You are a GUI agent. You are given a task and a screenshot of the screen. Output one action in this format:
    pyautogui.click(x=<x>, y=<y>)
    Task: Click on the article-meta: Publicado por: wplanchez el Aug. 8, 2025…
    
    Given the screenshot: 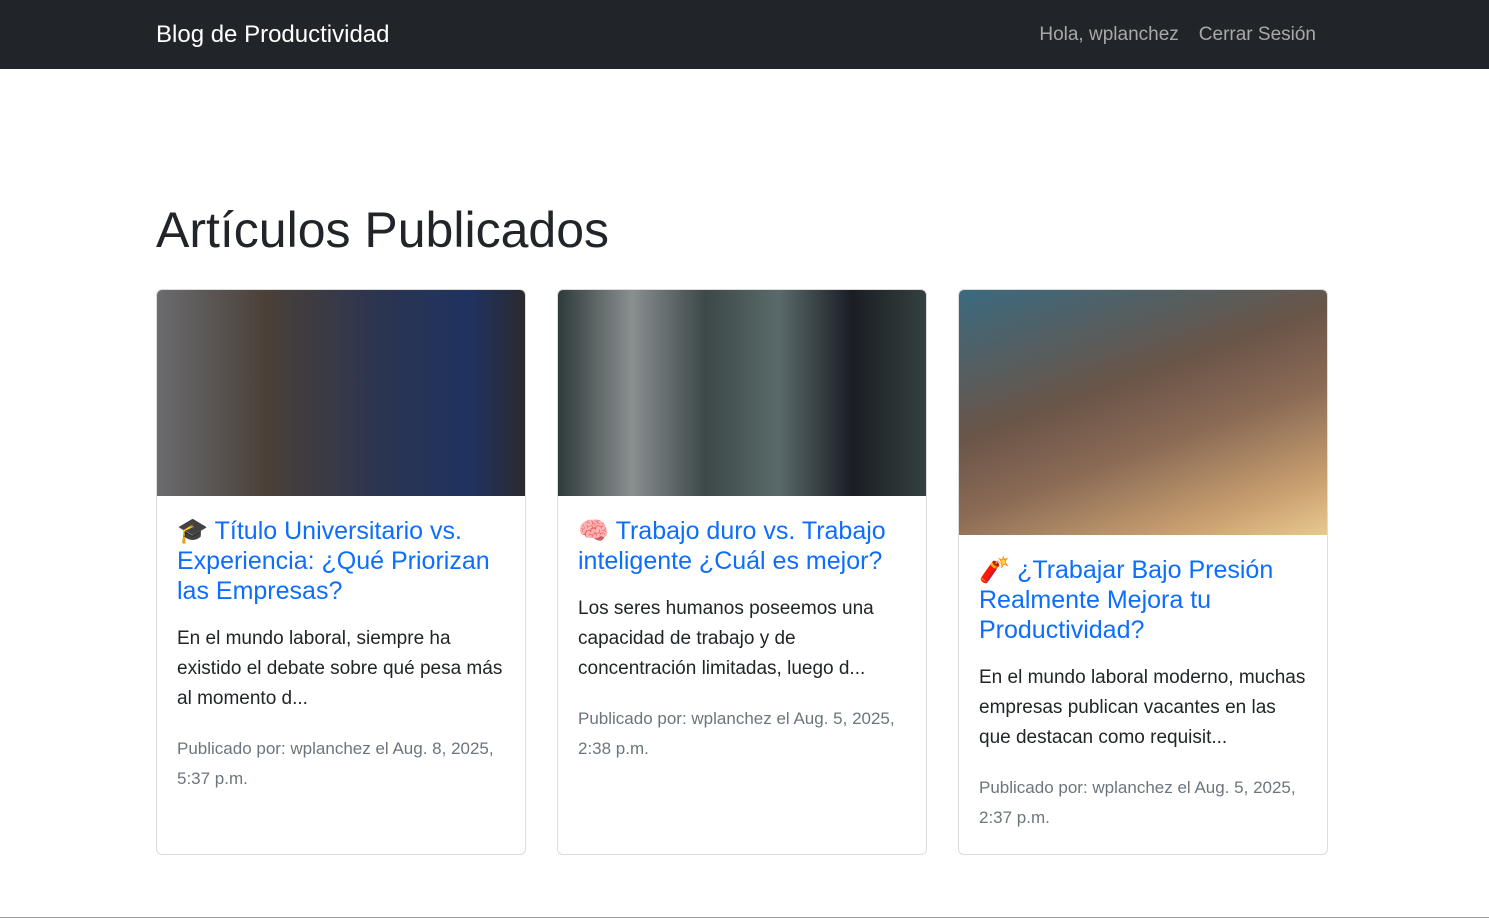 What is the action you would take?
    pyautogui.click(x=335, y=763)
    